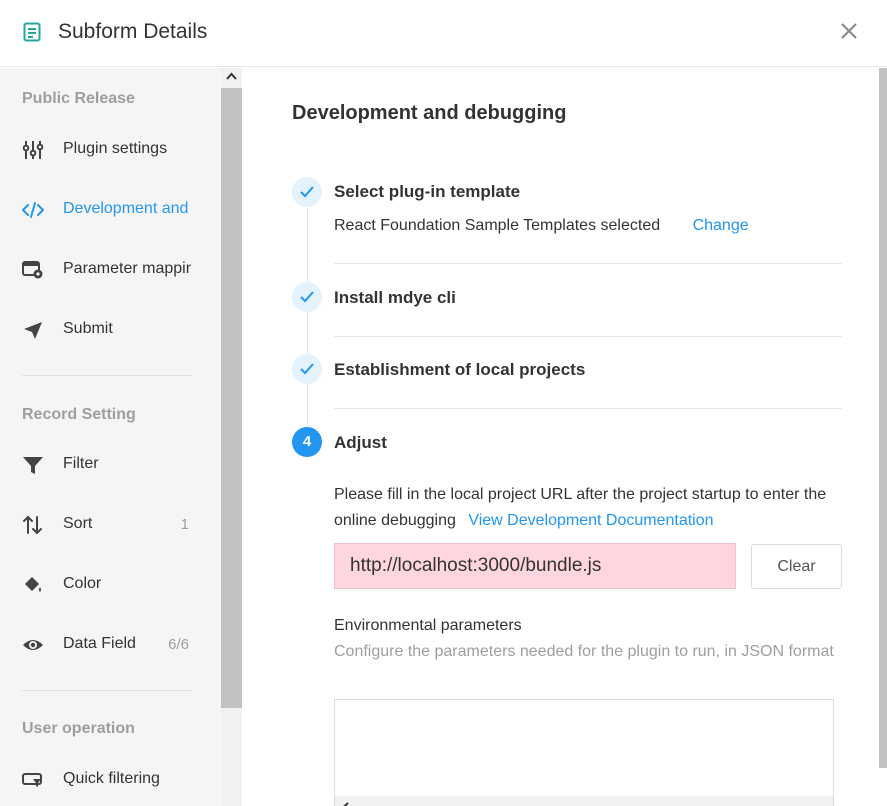 The image size is (887, 806). Describe the element at coordinates (110, 585) in the screenshot. I see `sidebar-item-color: Color` at that location.